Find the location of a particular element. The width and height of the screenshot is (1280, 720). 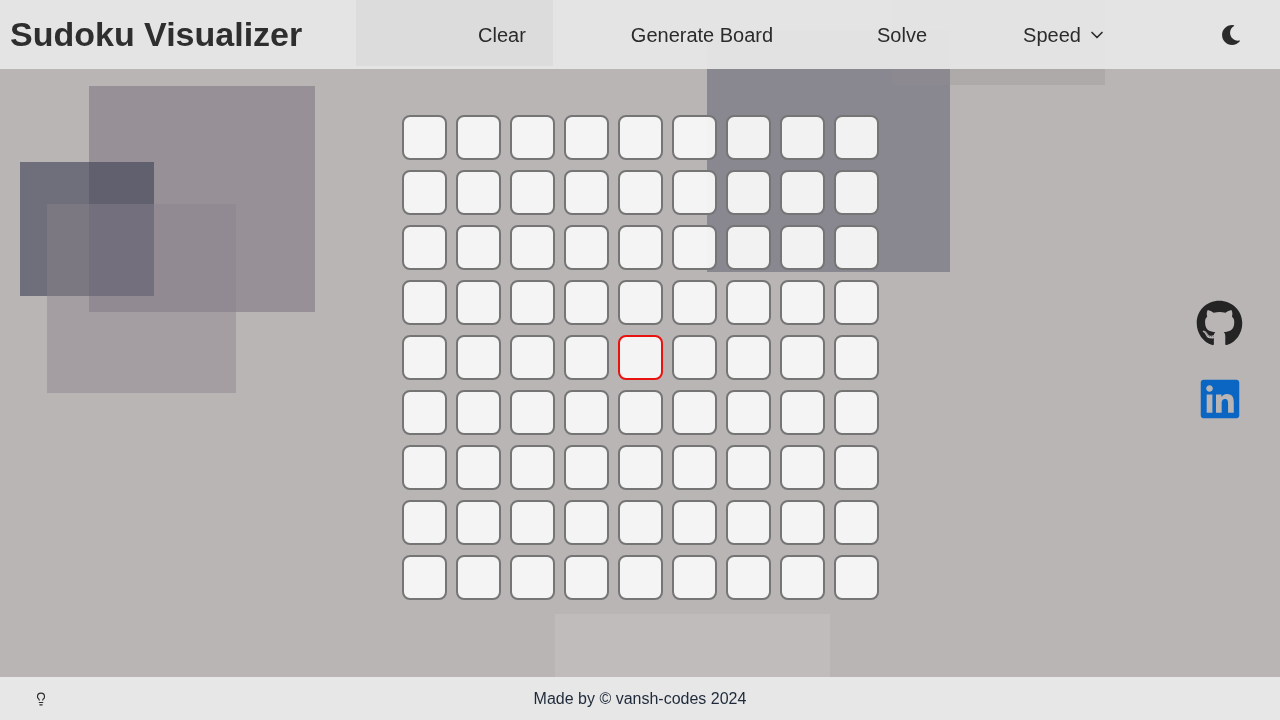

nav-button: Clear is located at coordinates (502, 34).